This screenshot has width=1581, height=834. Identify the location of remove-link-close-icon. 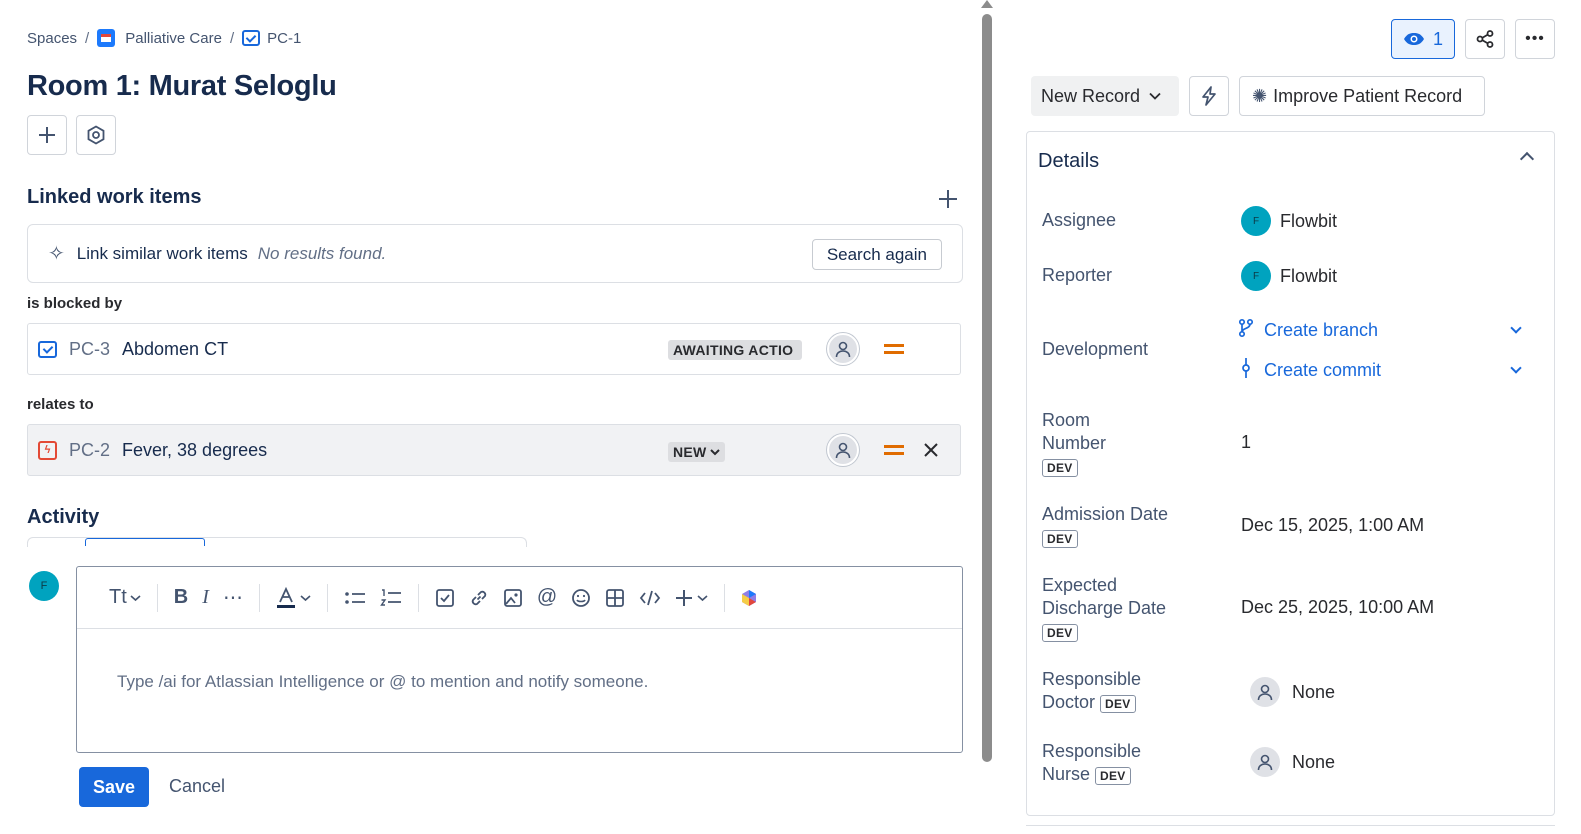
(931, 450).